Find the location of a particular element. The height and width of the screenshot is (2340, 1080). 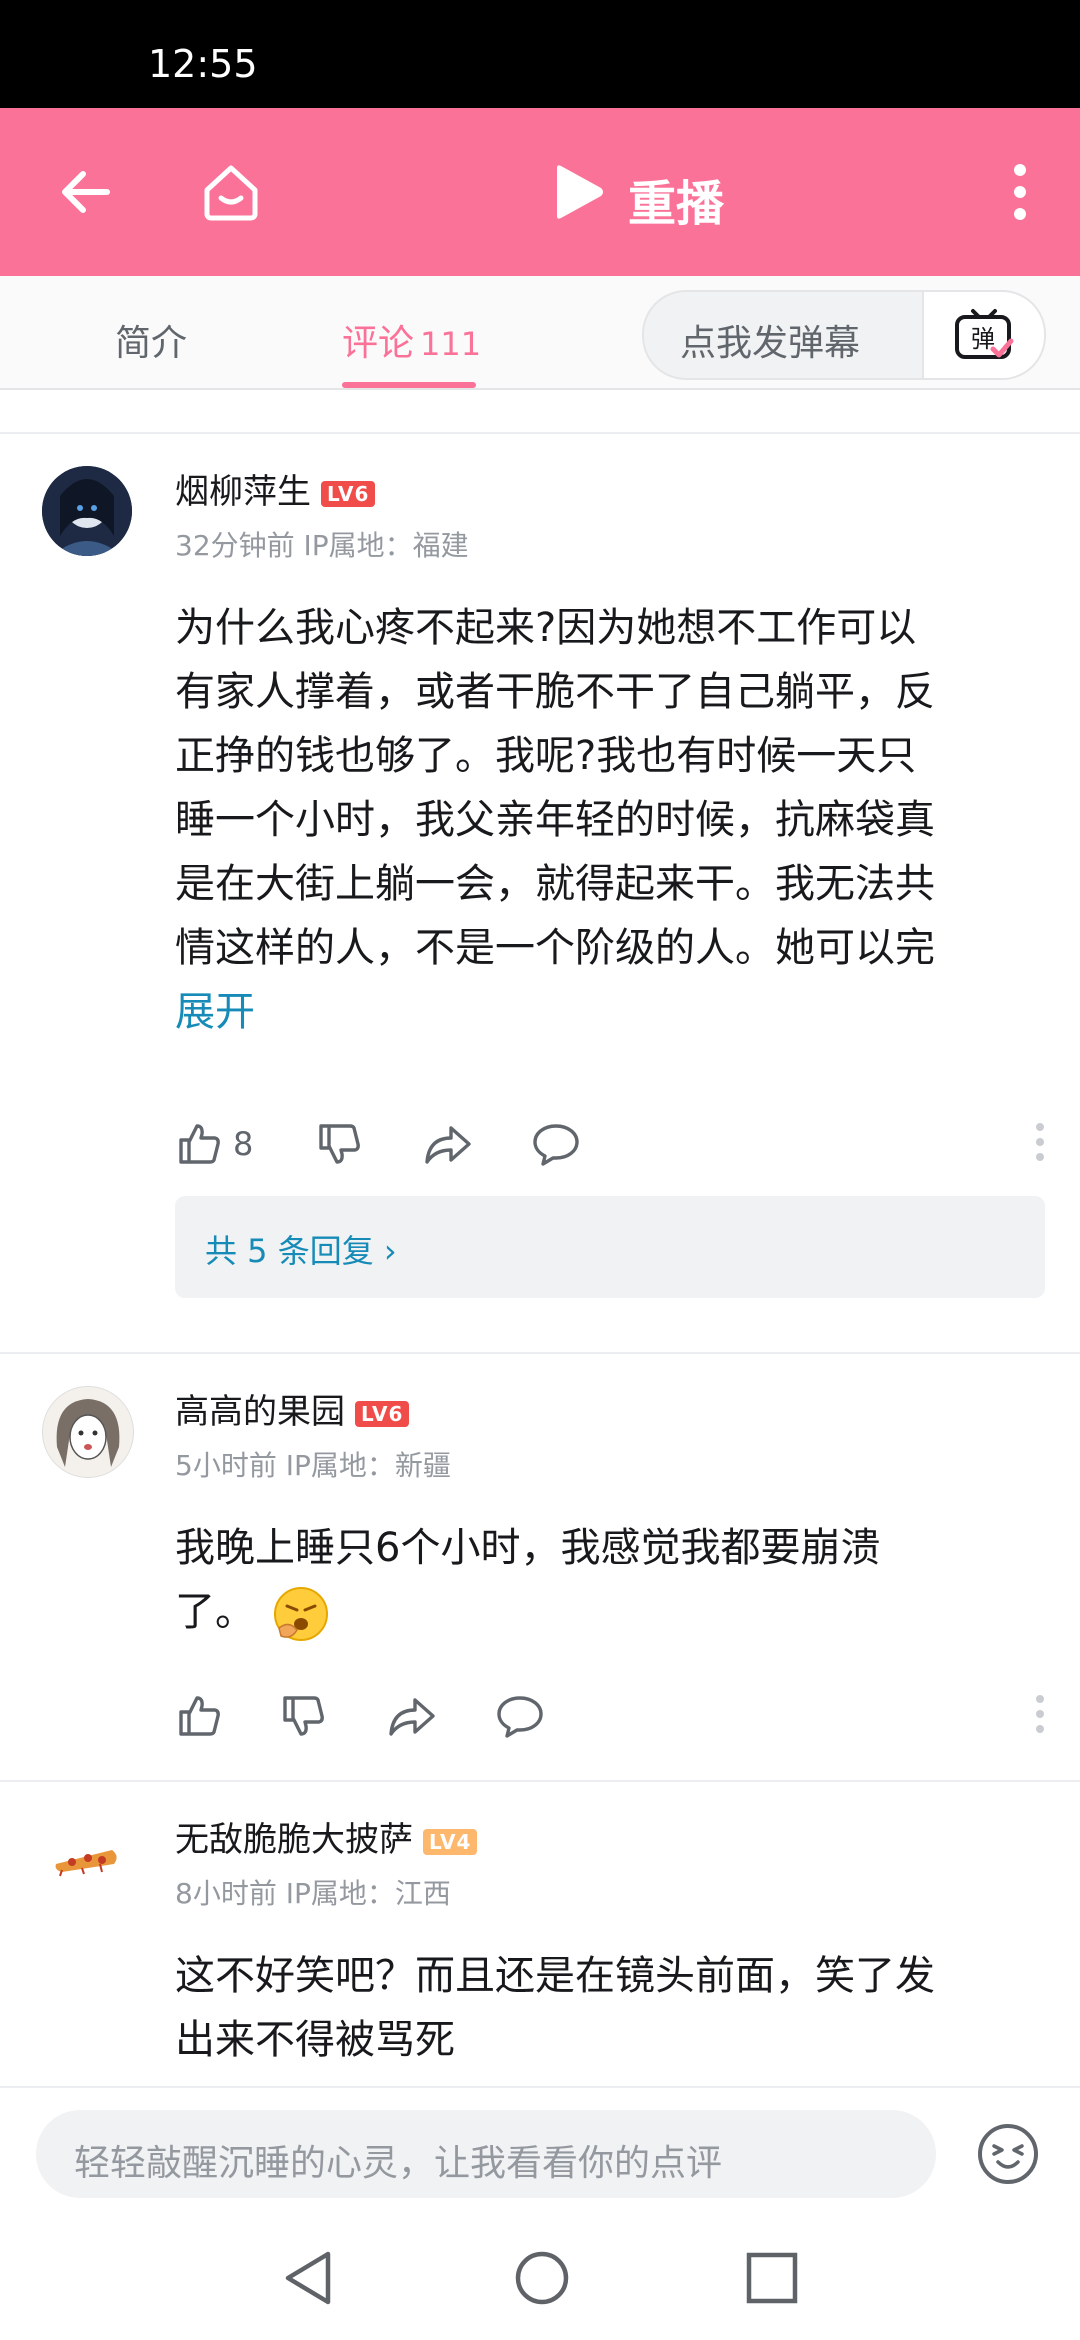

like-count: 8 is located at coordinates (243, 1144).